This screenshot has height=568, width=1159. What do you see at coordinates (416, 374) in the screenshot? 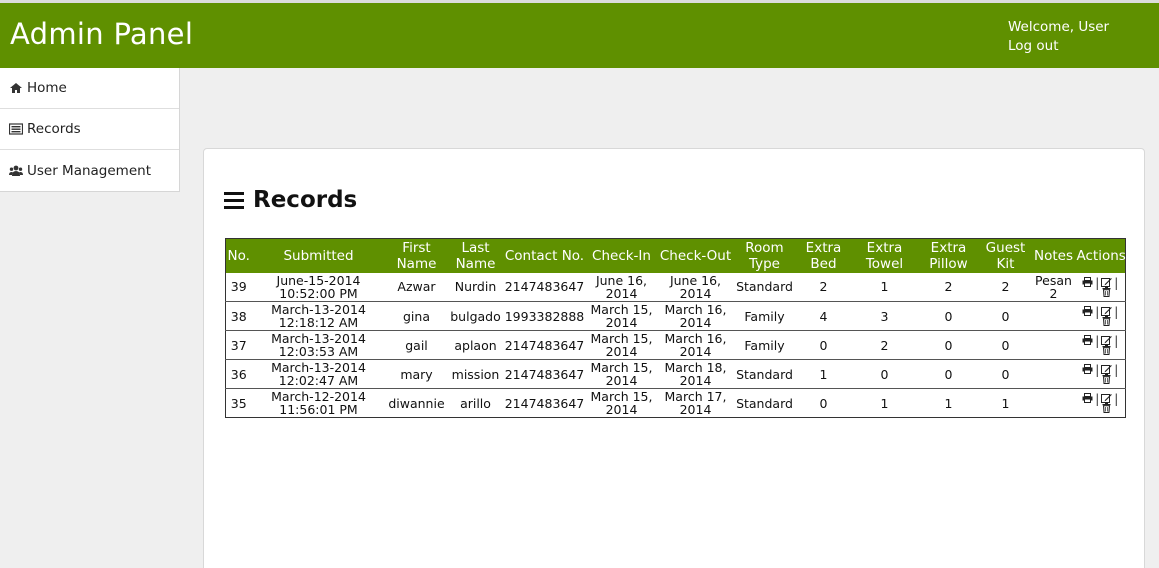
I see `cell-first-name: mary` at bounding box center [416, 374].